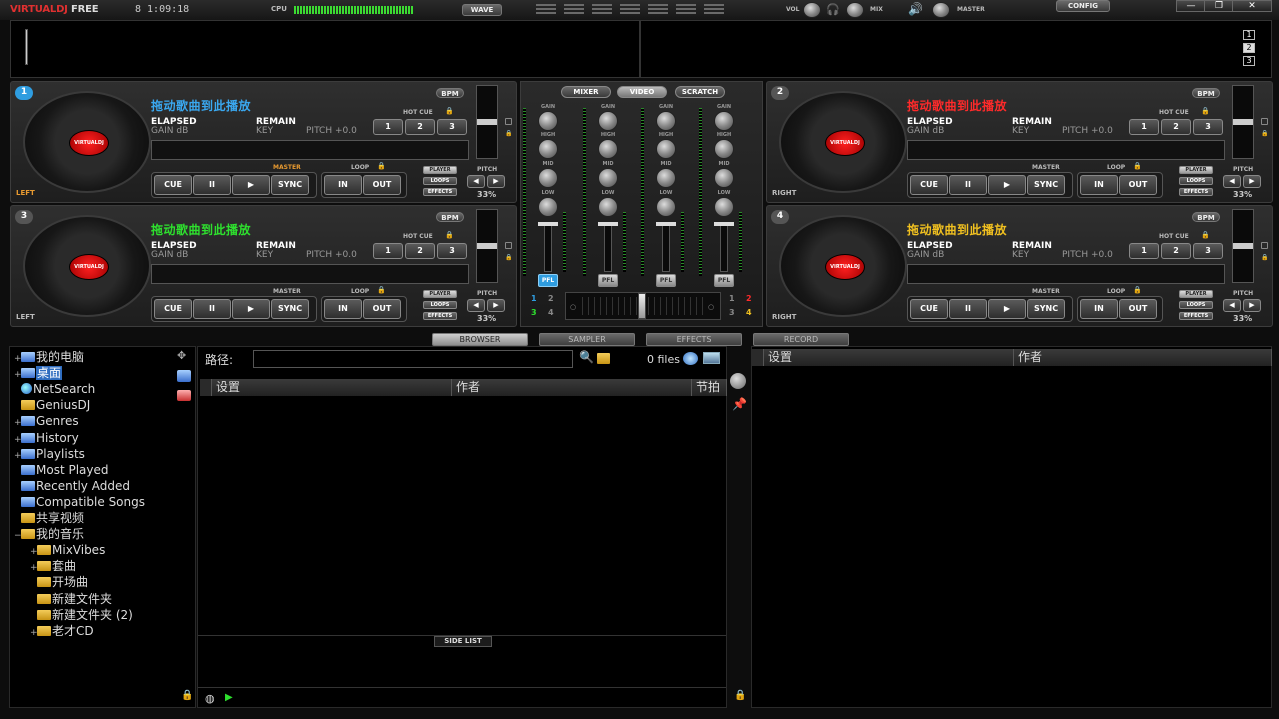 This screenshot has width=1279, height=719. I want to click on ch-2-left: 2, so click(551, 298).